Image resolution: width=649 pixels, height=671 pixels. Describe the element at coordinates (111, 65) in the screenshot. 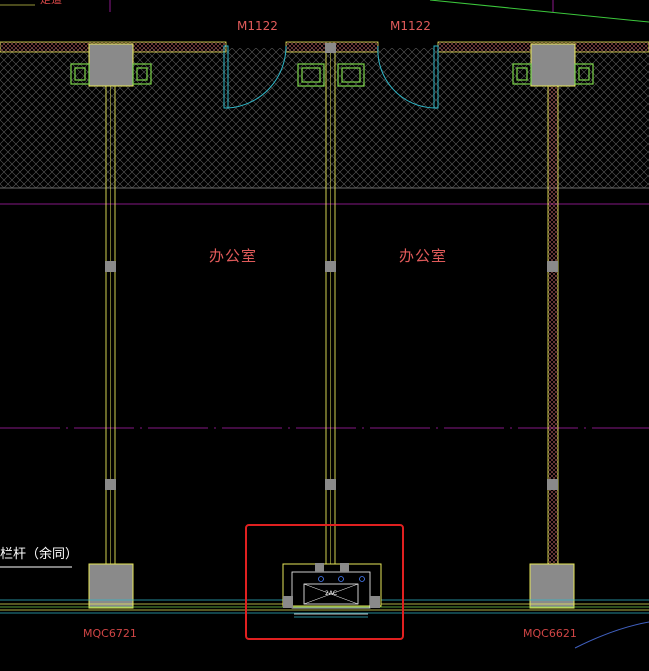

I see `column-top-left` at that location.